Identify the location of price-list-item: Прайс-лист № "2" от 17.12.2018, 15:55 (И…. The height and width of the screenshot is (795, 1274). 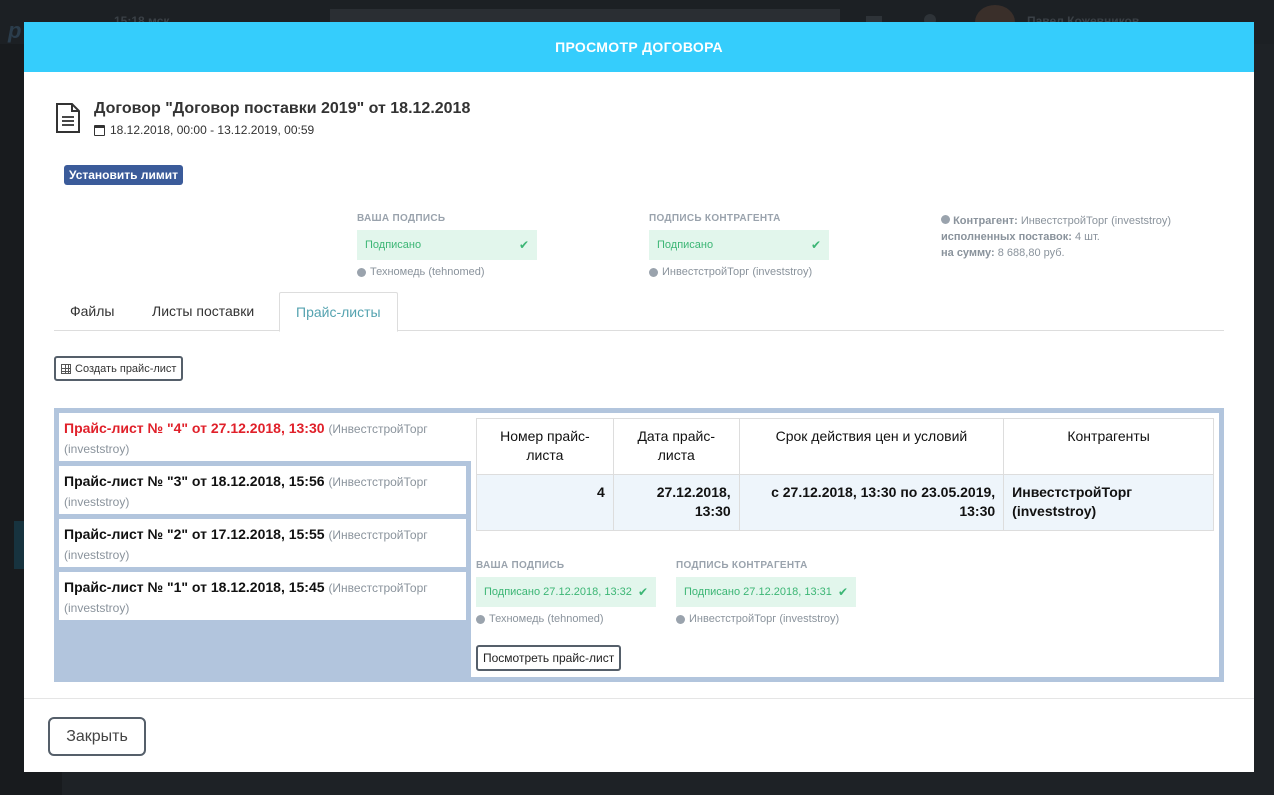
(262, 543).